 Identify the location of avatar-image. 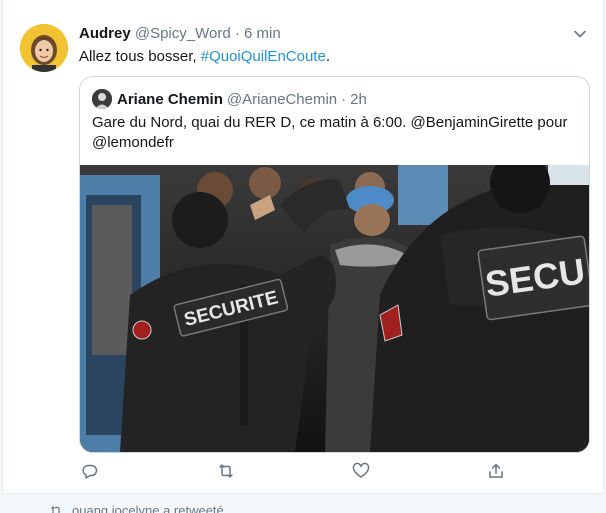
(44, 48).